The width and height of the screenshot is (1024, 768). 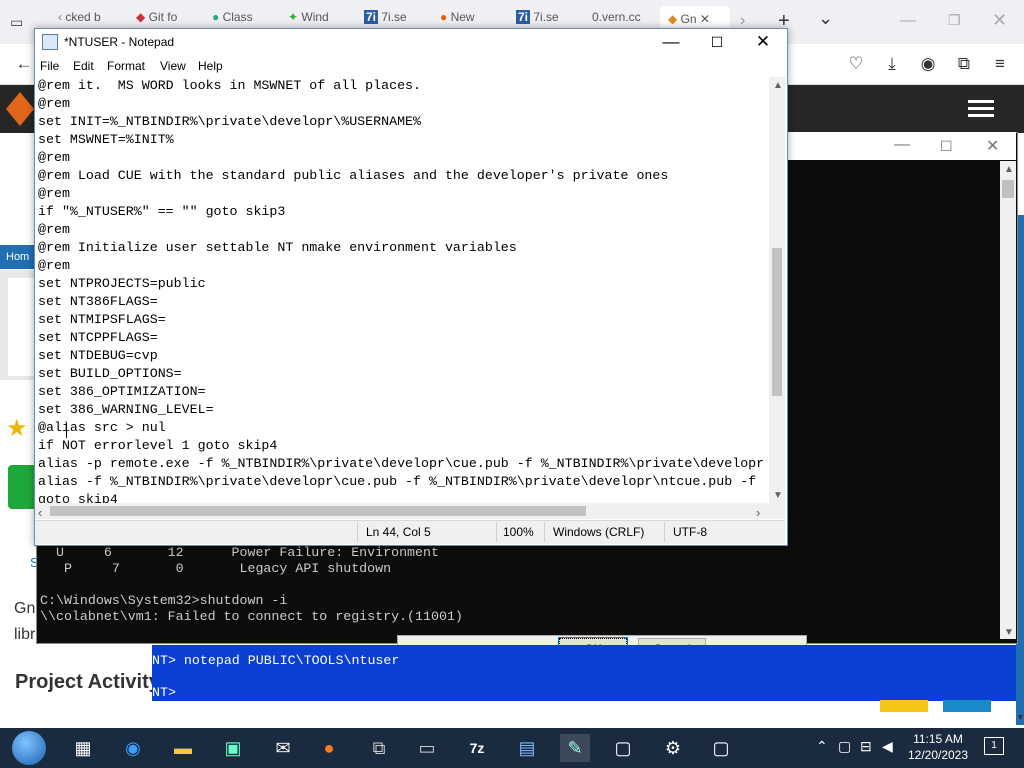 I want to click on gnu-icon: ◆, so click(x=674, y=19).